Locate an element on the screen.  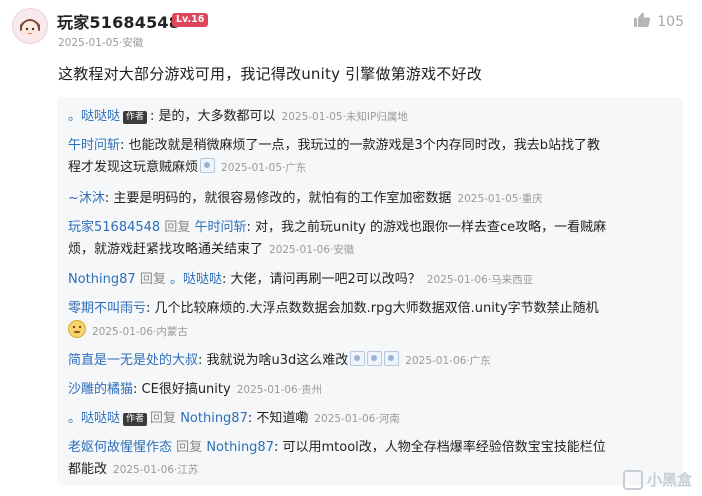
reply-text: : 是的，大多数都可以 is located at coordinates (213, 116).